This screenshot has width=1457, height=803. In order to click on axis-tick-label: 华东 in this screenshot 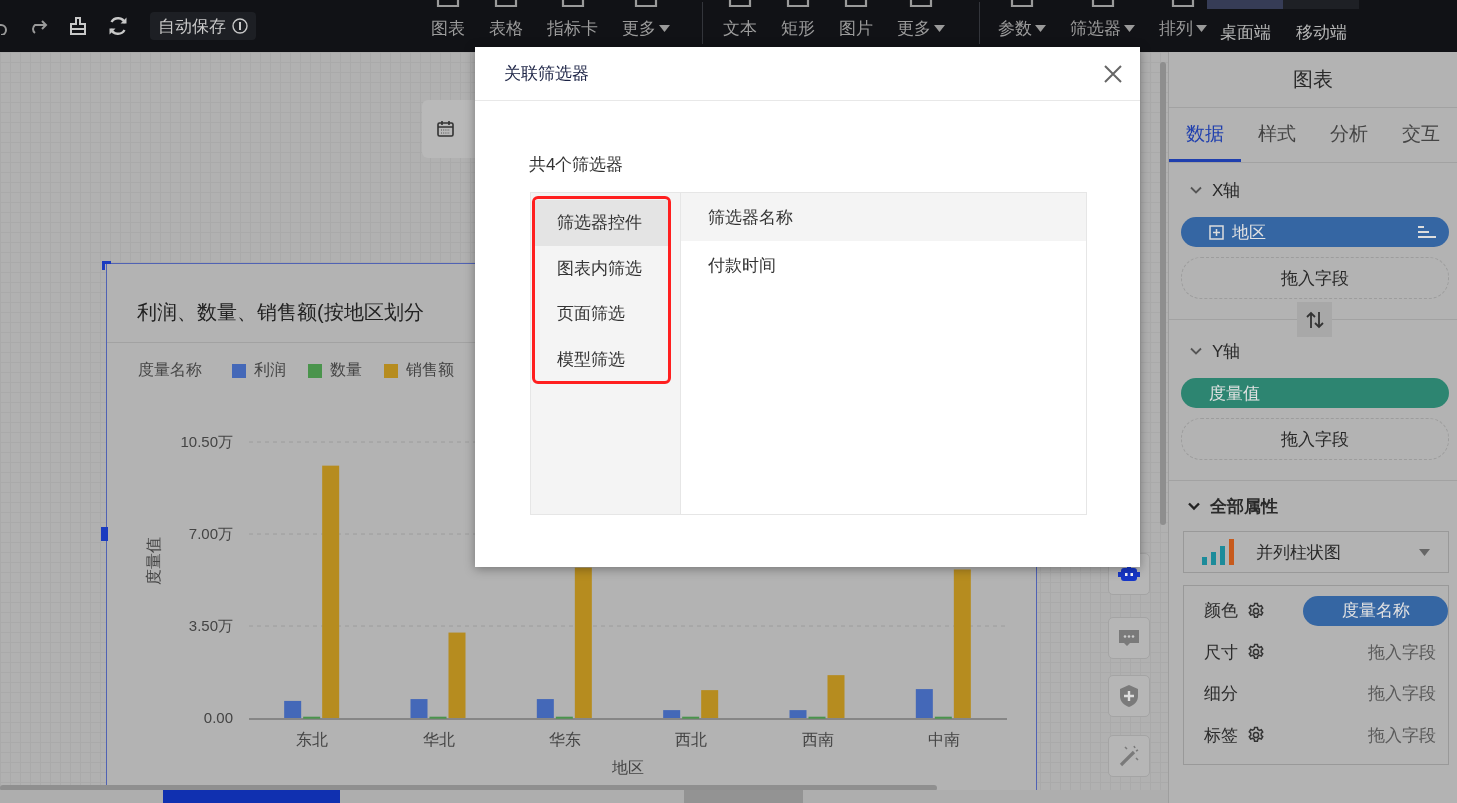, I will do `click(564, 739)`.